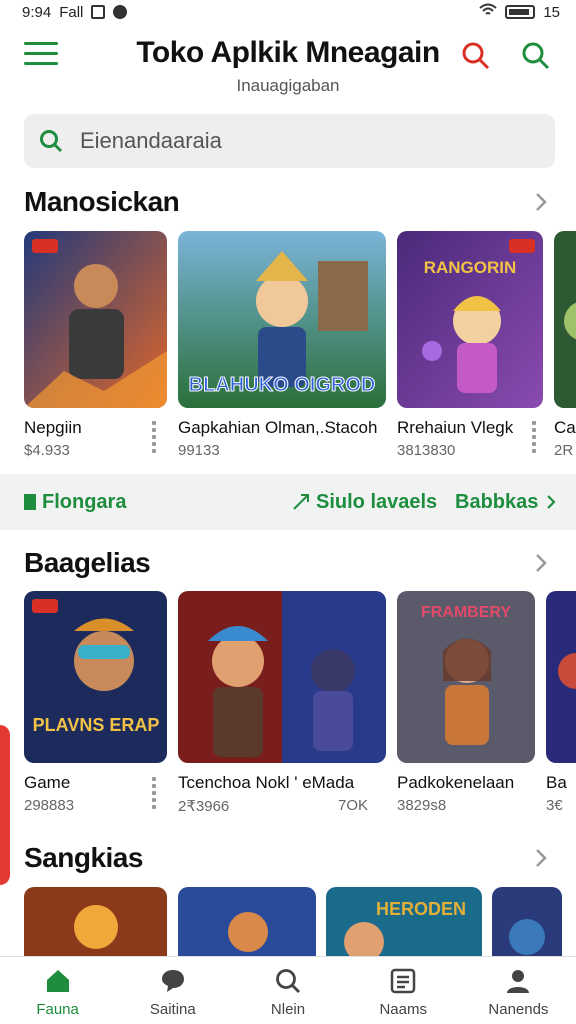 The width and height of the screenshot is (576, 1024). I want to click on app-card: FRAMBERY Padkokenelaan 3829s8, so click(466, 702).